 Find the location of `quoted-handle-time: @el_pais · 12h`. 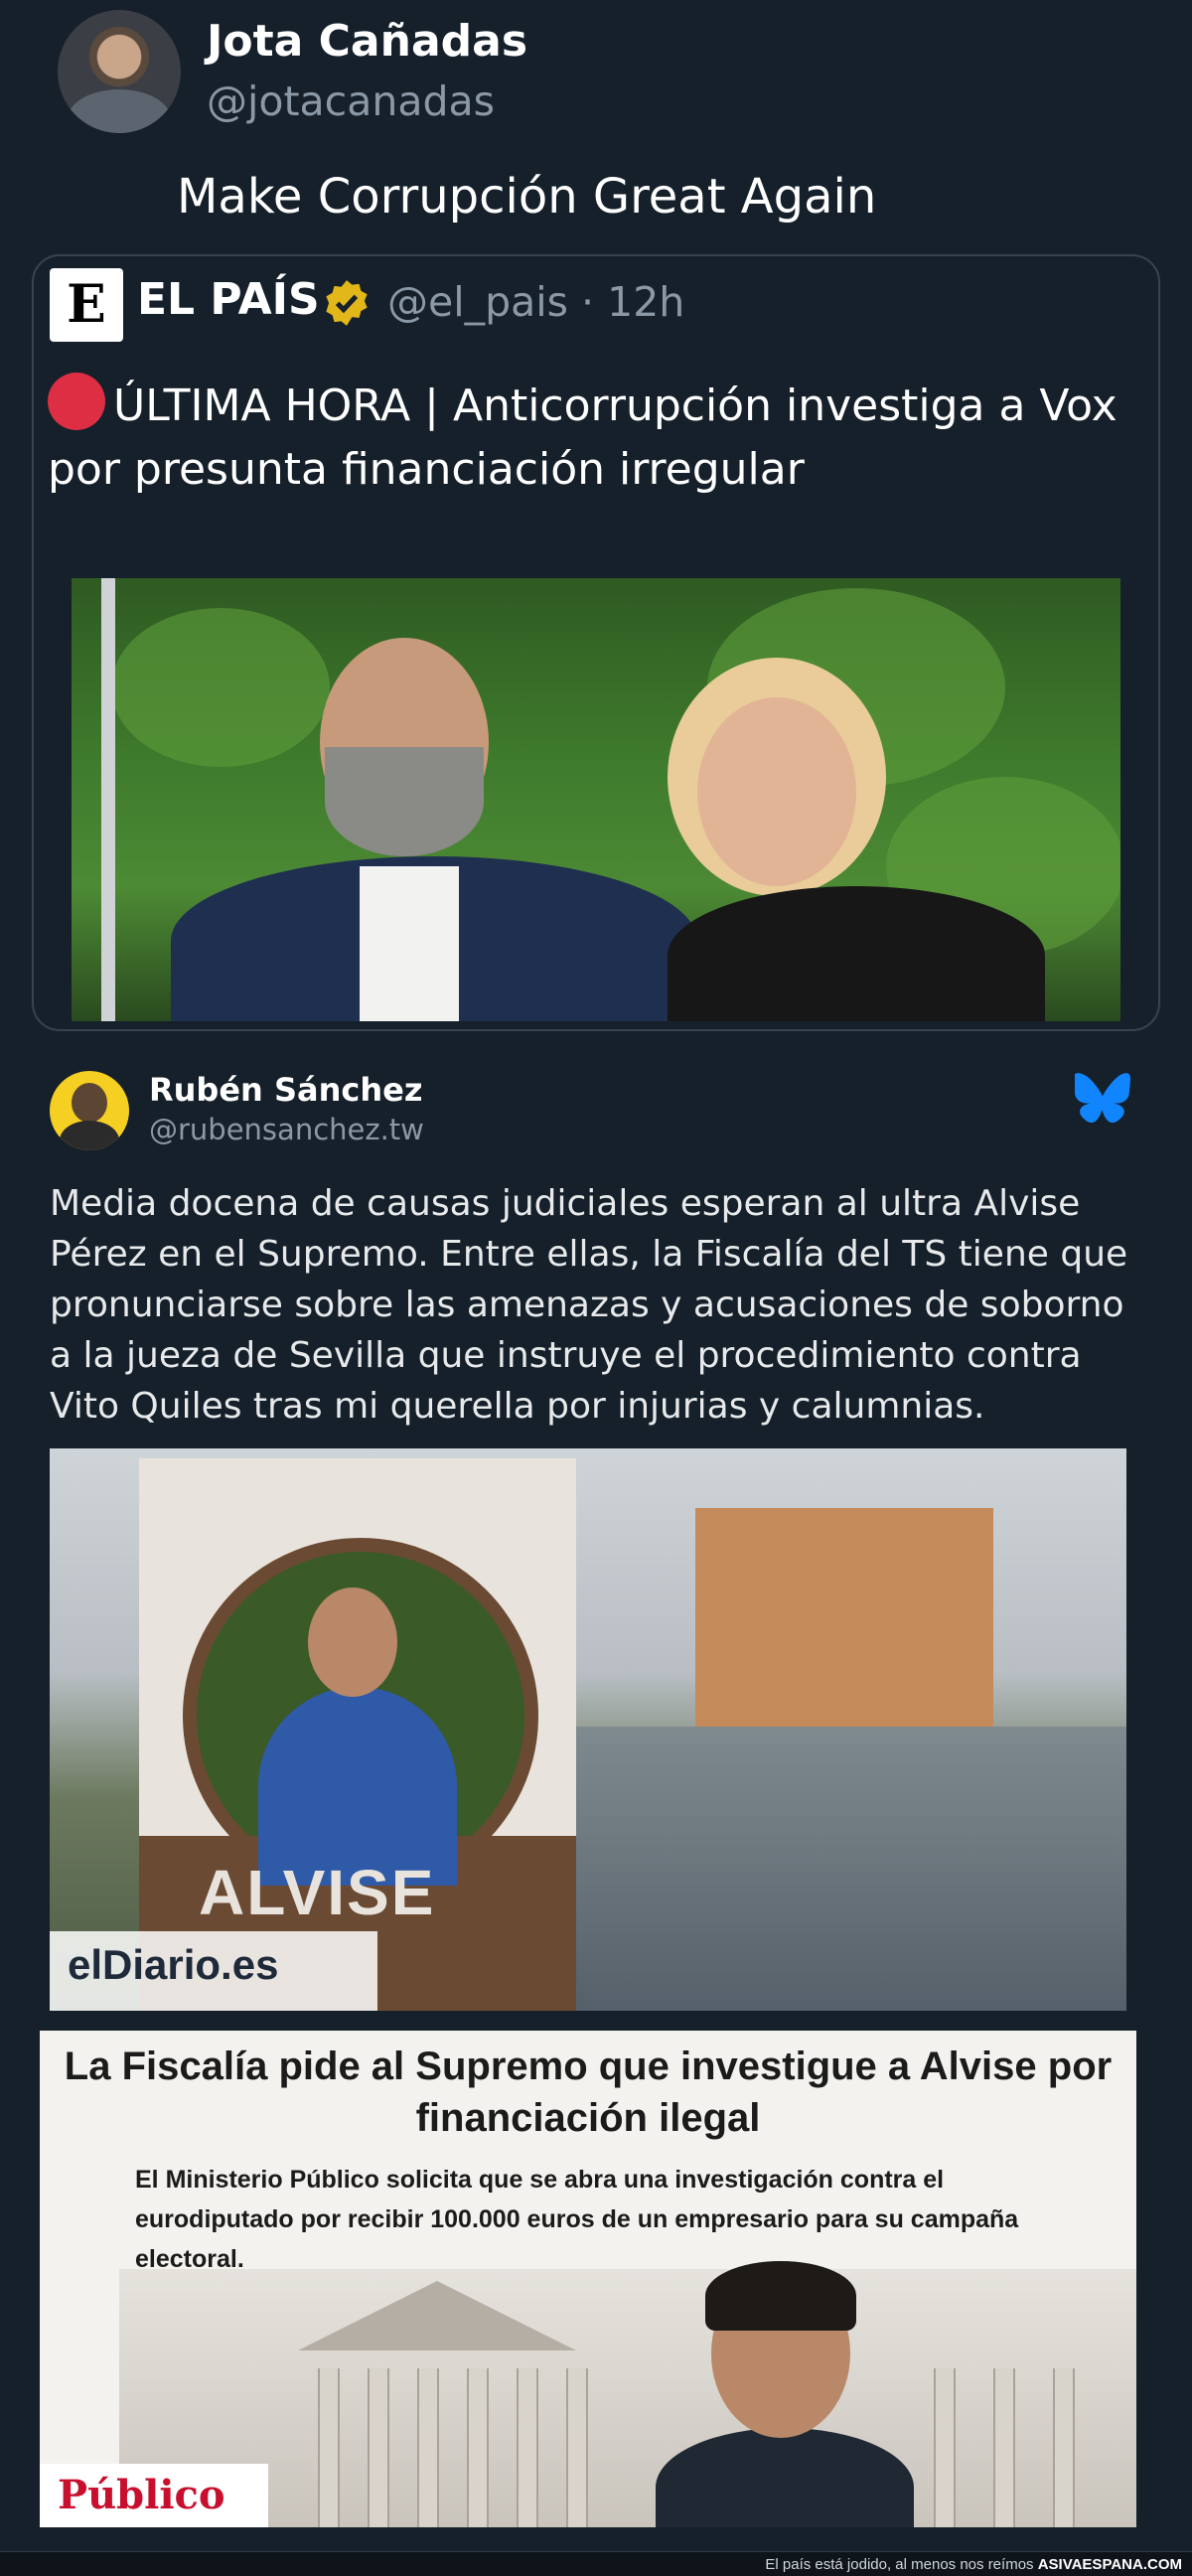

quoted-handle-time: @el_pais · 12h is located at coordinates (535, 302).